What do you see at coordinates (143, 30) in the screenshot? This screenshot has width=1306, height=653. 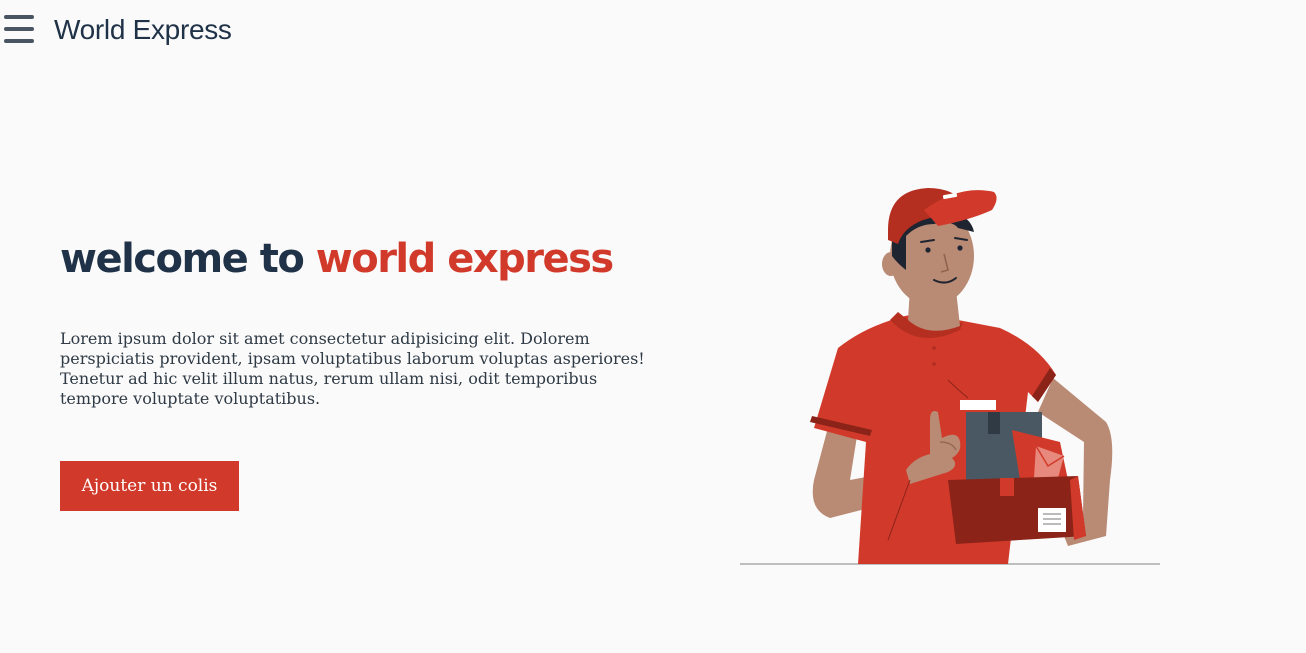 I see `brand-title: World Express` at bounding box center [143, 30].